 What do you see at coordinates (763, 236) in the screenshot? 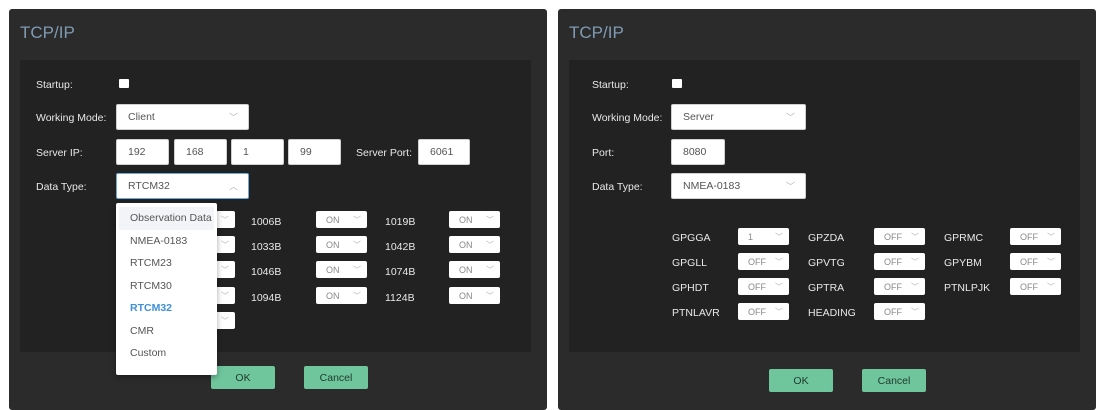
I see `message-rate-select: 1 ﹀` at bounding box center [763, 236].